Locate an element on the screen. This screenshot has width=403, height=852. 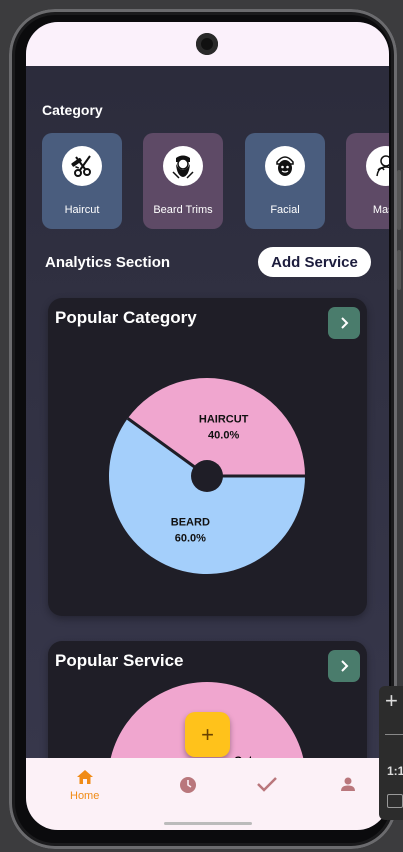
front-camera is located at coordinates (207, 44).